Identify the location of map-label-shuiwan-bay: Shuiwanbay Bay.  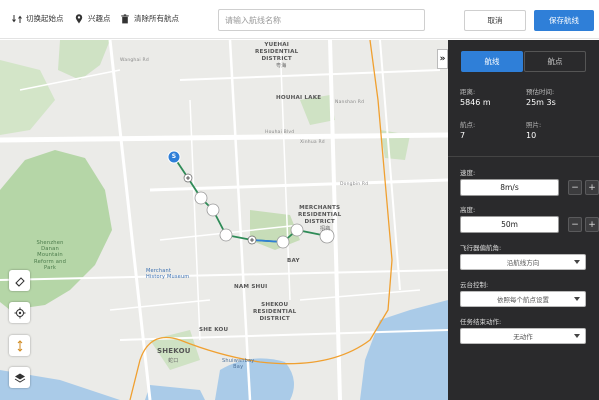
(238, 364).